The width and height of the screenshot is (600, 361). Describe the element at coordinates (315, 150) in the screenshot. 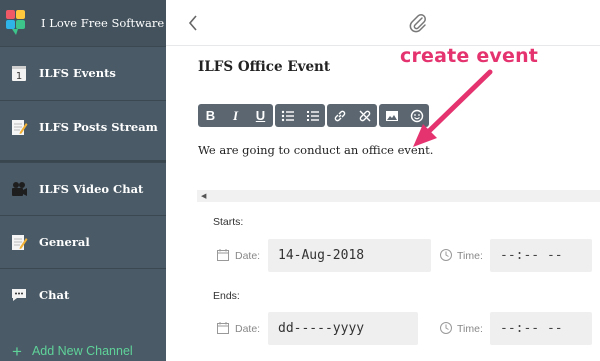

I see `post-body: We are going to conduct an office event.` at that location.